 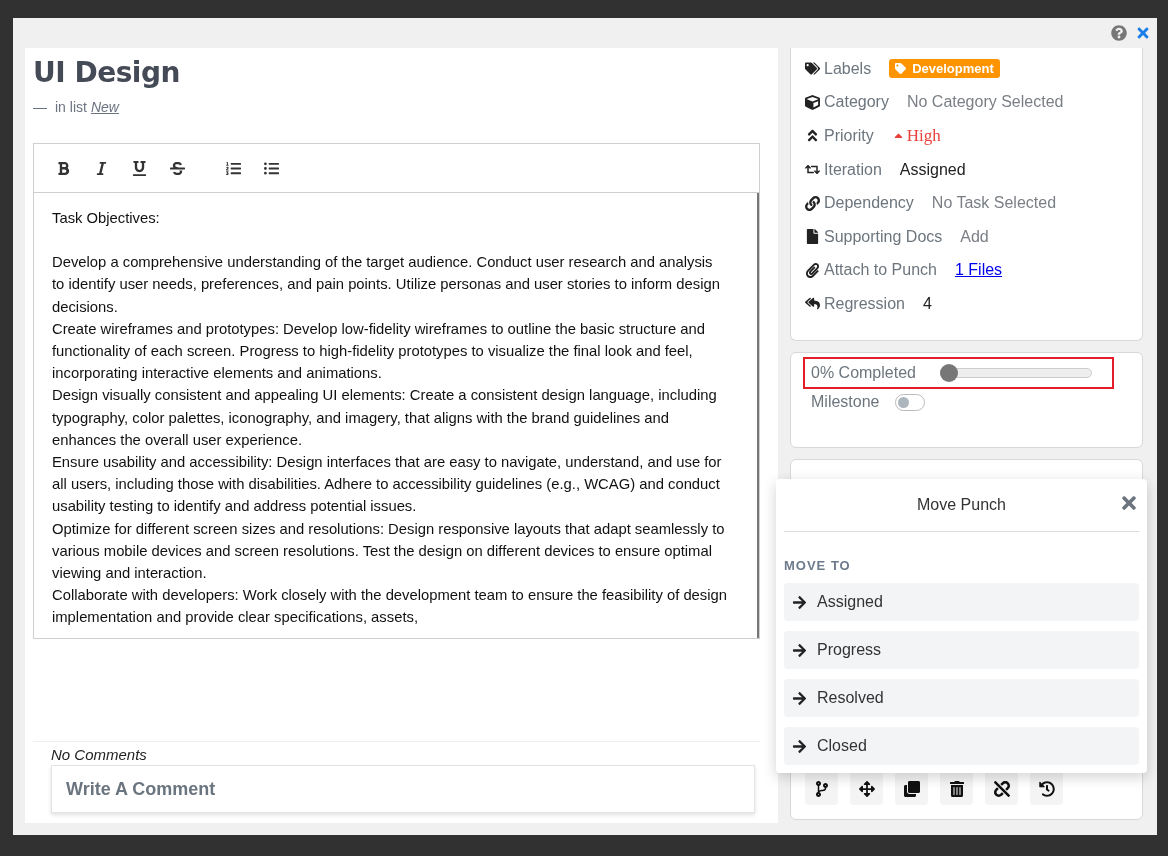 I want to click on move-option: Closed, so click(x=961, y=746).